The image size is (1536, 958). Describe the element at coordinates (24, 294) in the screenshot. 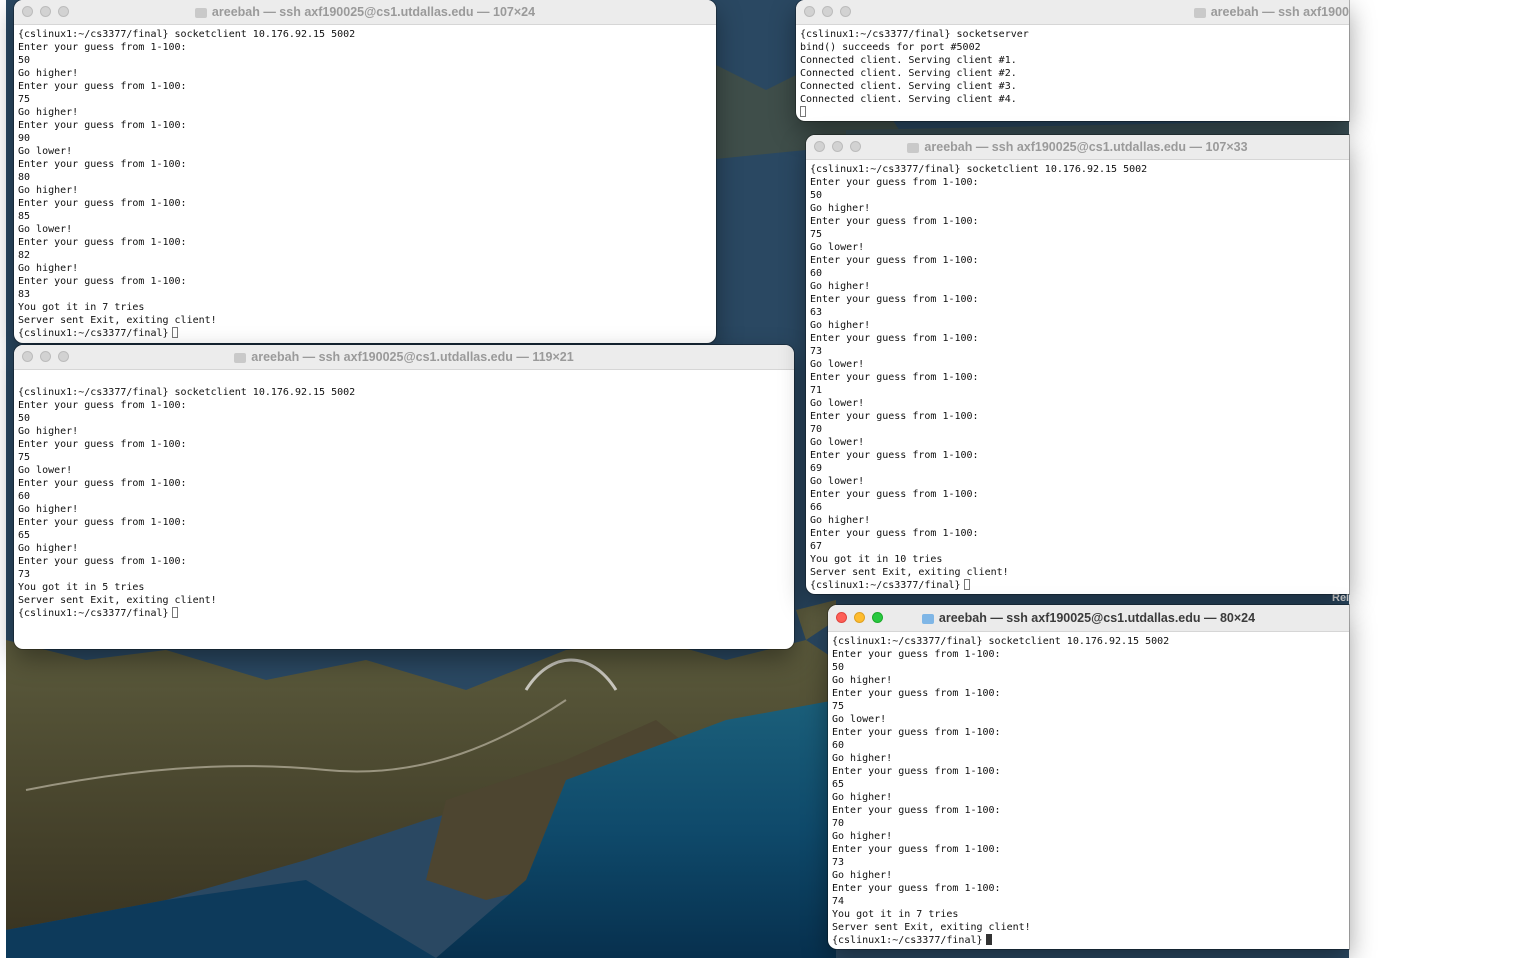

I see `terminal-line: 83` at that location.